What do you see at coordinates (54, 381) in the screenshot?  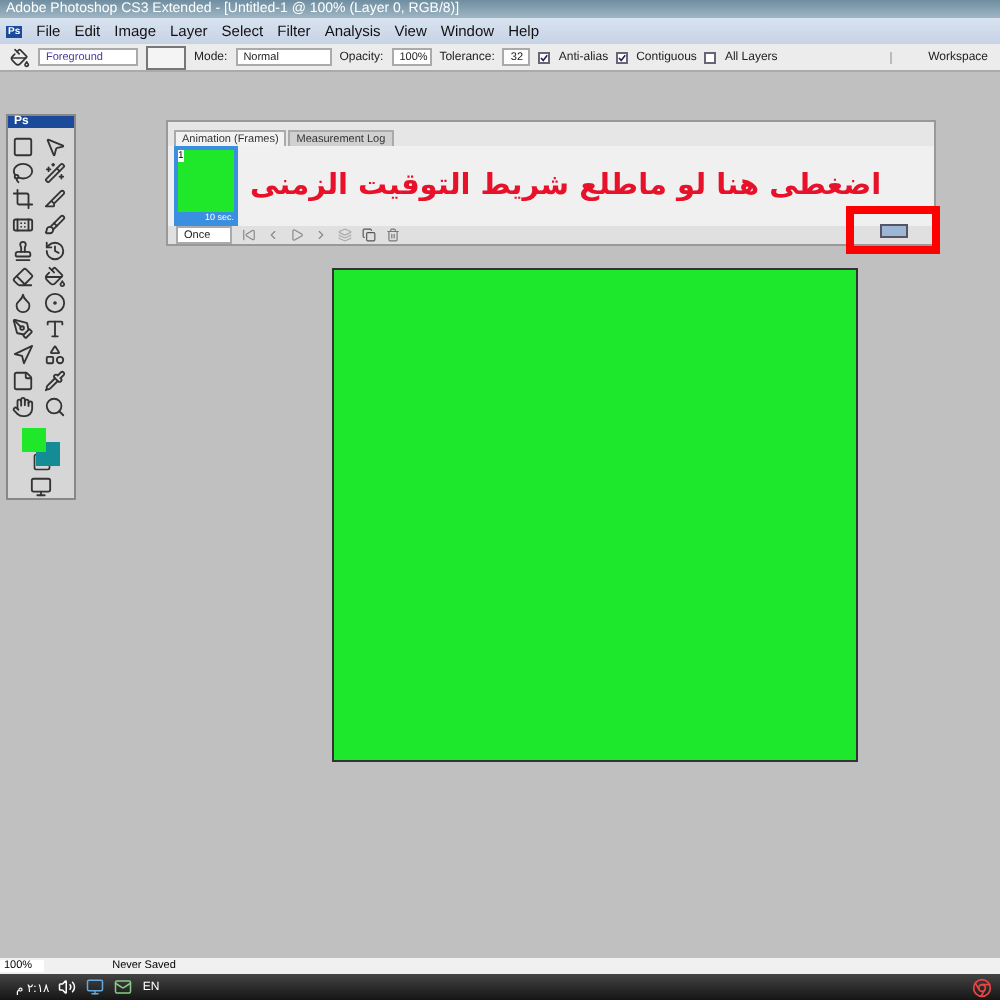 I see `eyedropper-icon` at bounding box center [54, 381].